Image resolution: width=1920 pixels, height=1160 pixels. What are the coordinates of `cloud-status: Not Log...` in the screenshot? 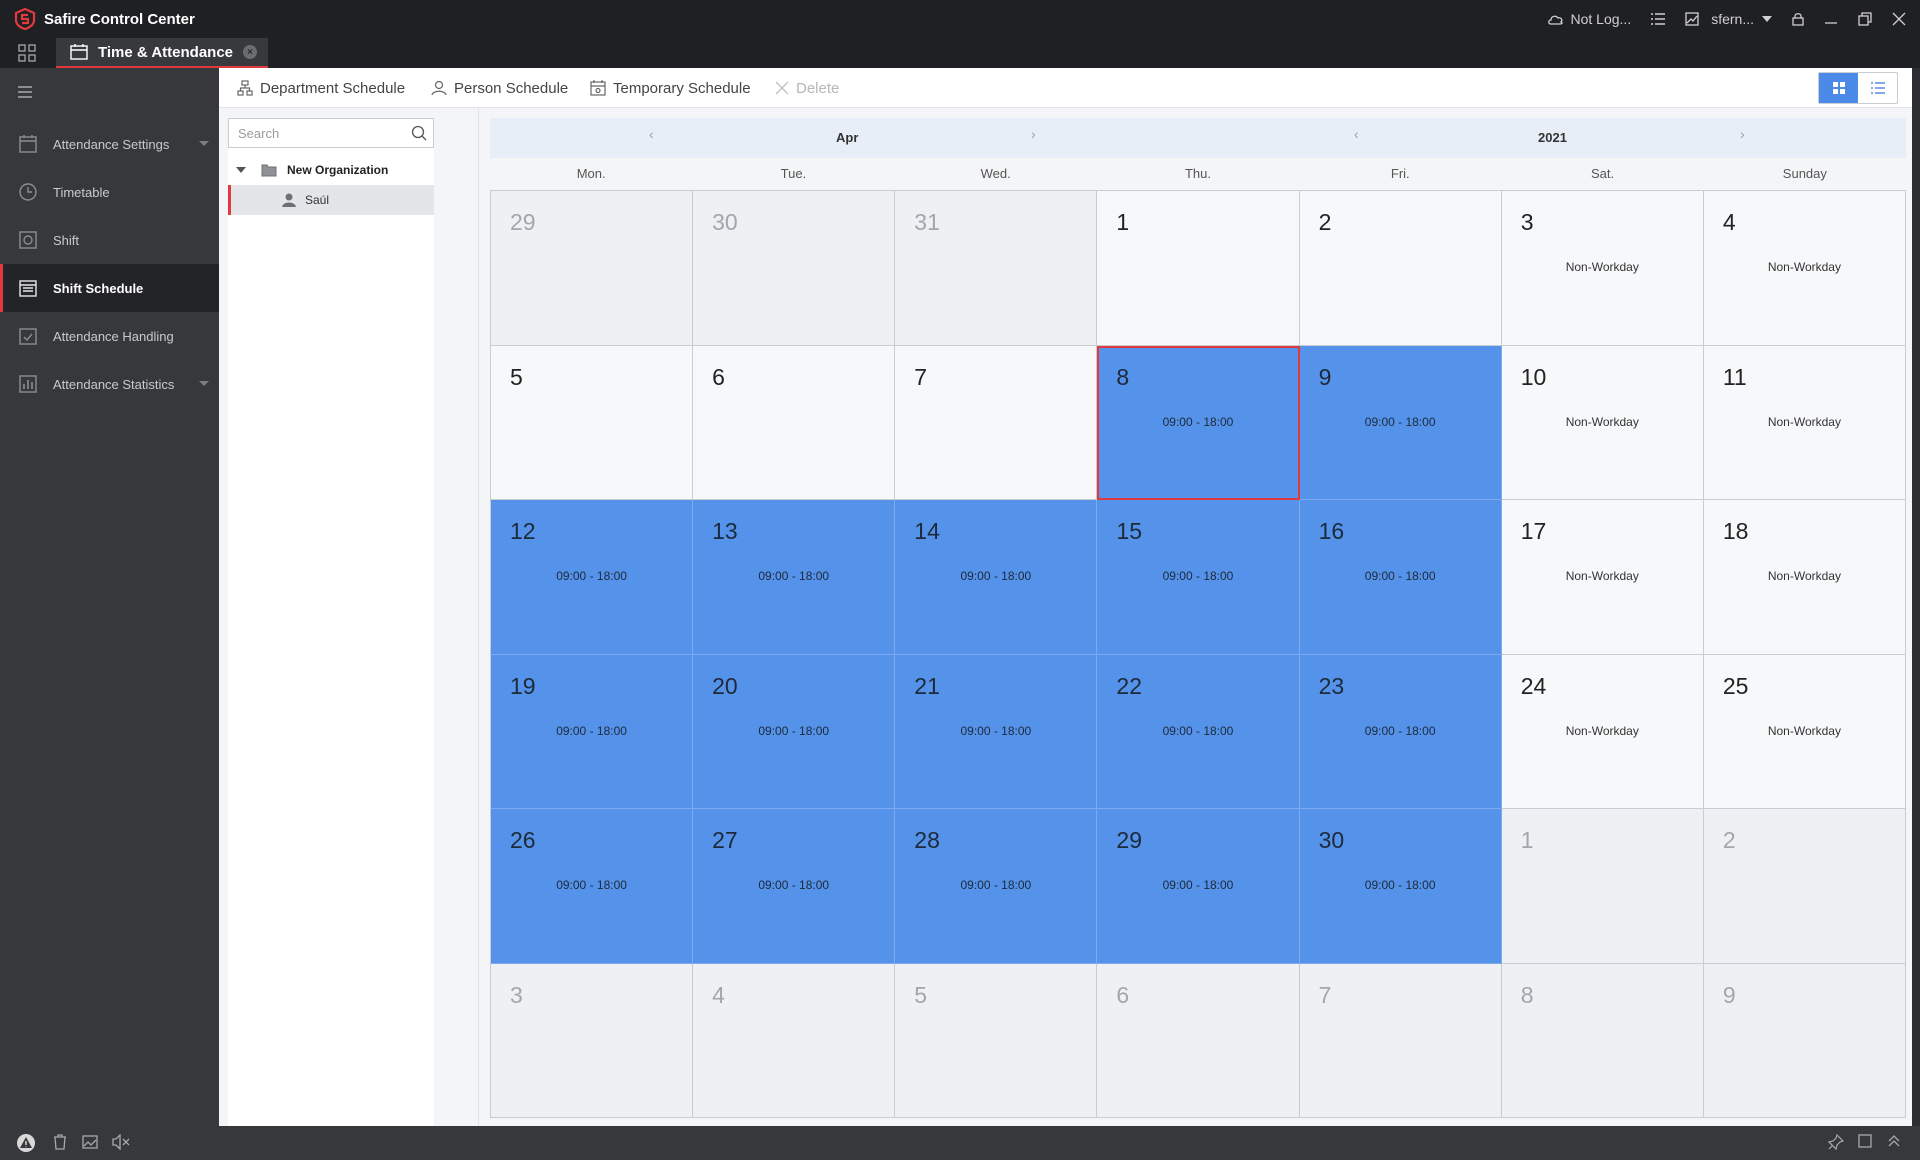 It's located at (1589, 19).